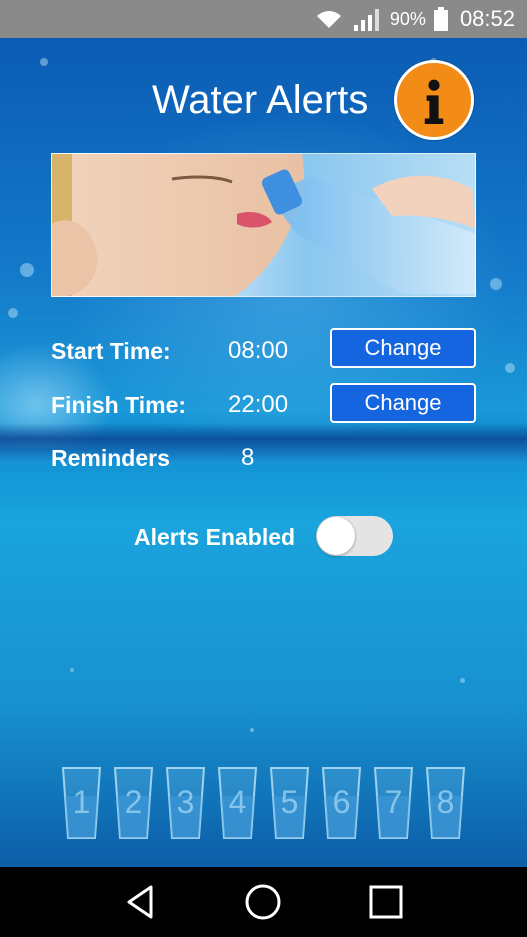  I want to click on glass-1: 1, so click(81, 803).